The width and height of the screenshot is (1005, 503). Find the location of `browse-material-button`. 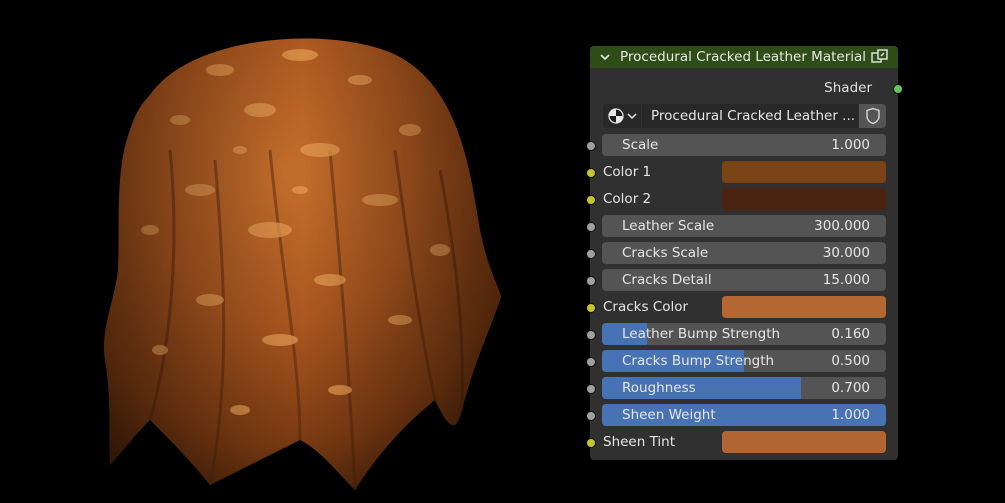

browse-material-button is located at coordinates (622, 116).